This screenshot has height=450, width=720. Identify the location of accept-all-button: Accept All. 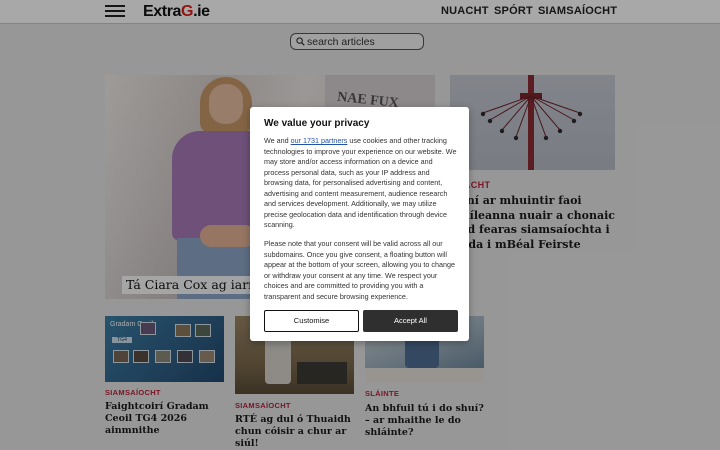
(410, 321).